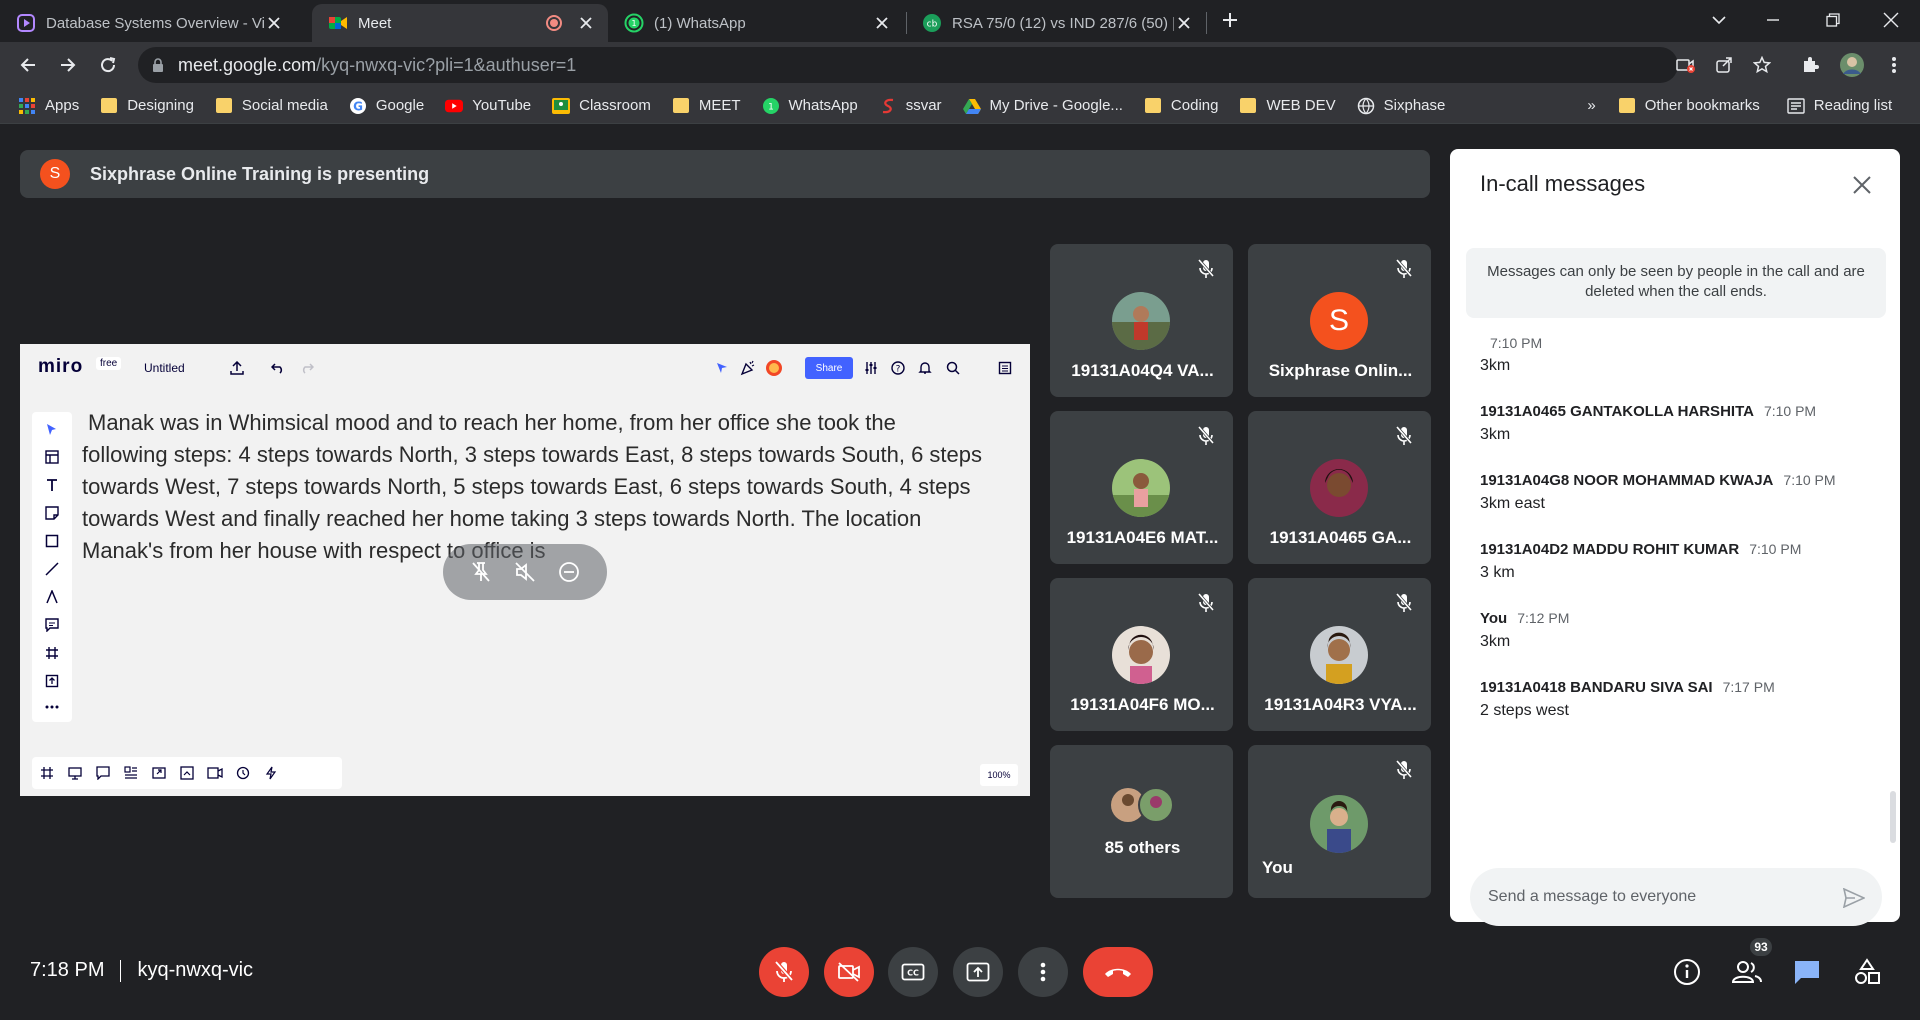 Image resolution: width=1920 pixels, height=1020 pixels. I want to click on other-bookmarks-label: Other bookmarks, so click(1702, 105).